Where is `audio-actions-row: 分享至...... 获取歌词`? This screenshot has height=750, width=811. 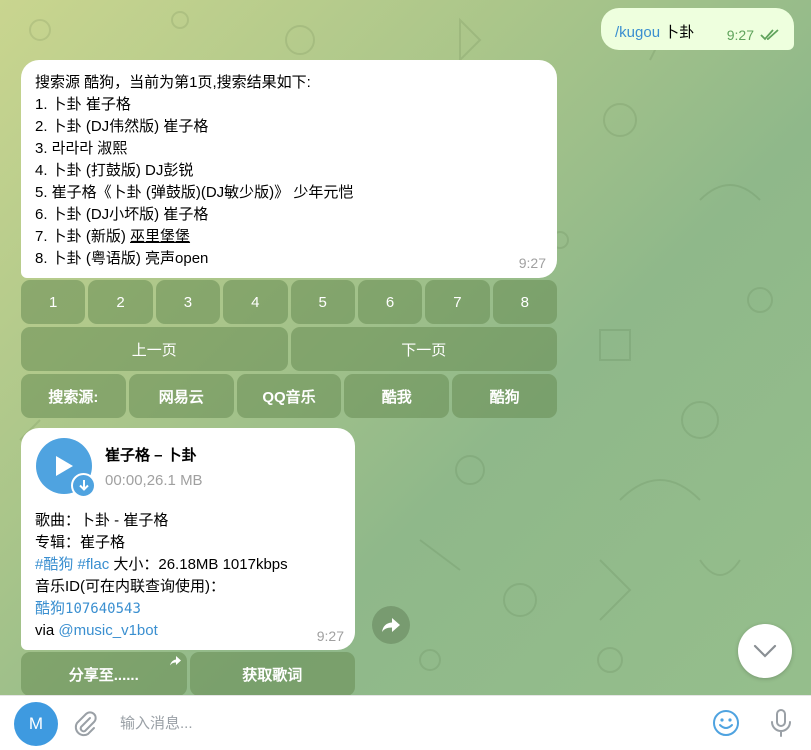
audio-actions-row: 分享至...... 获取歌词 is located at coordinates (188, 673).